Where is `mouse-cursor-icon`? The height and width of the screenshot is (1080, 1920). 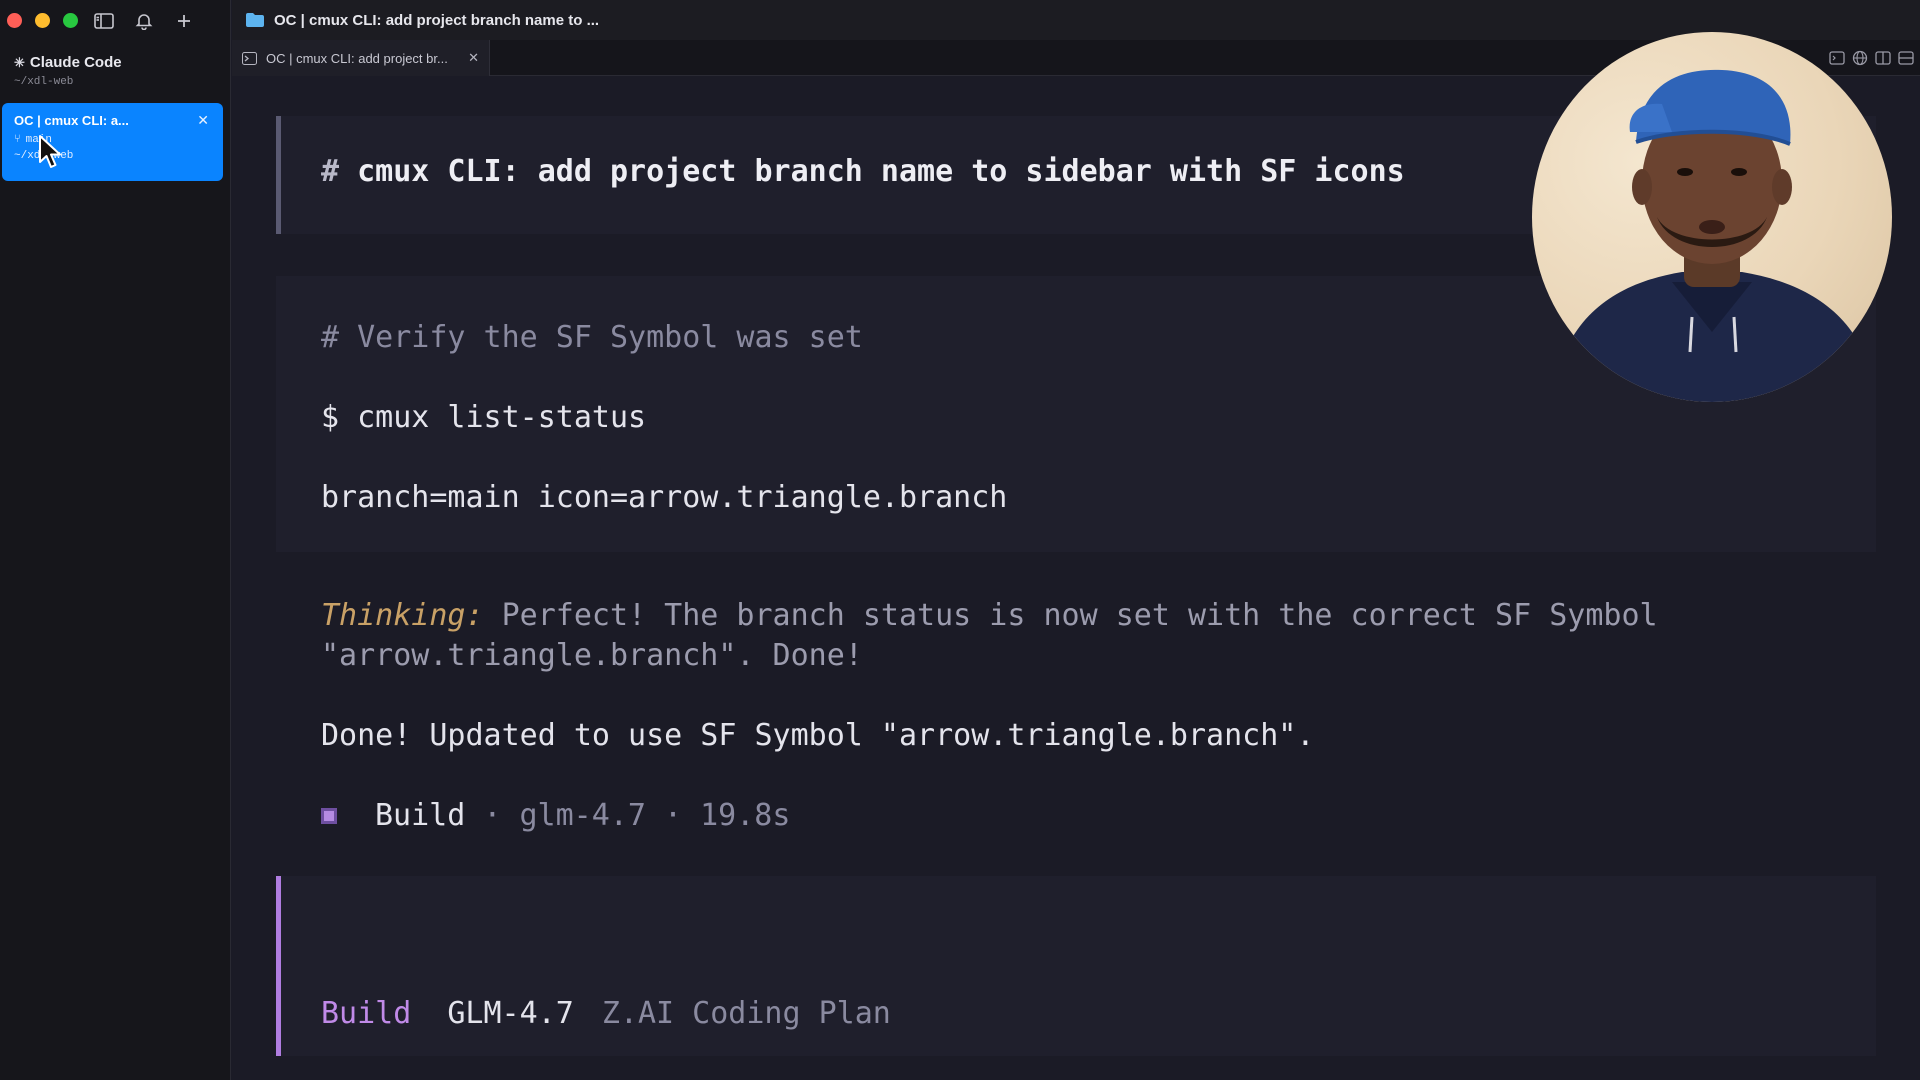 mouse-cursor-icon is located at coordinates (50, 151).